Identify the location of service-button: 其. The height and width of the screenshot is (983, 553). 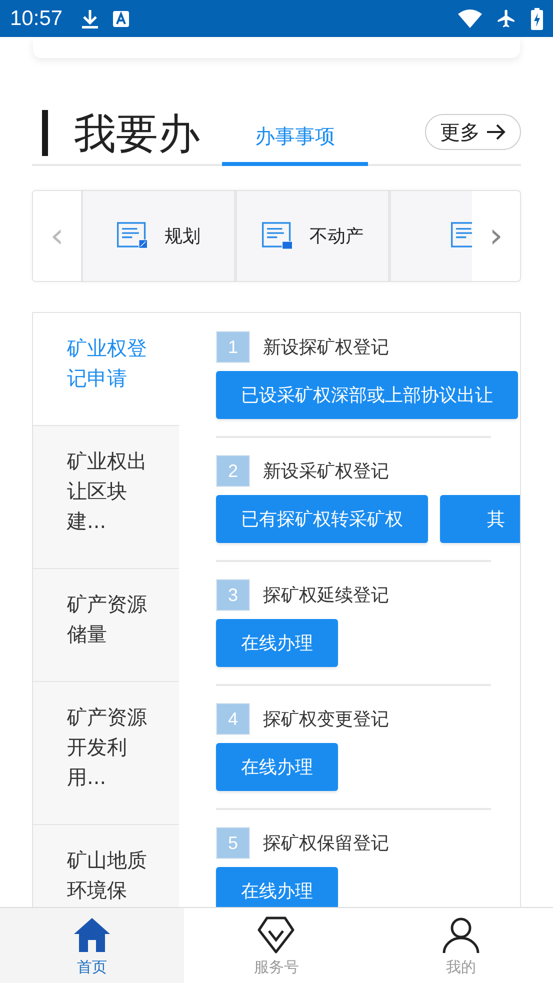
(480, 519).